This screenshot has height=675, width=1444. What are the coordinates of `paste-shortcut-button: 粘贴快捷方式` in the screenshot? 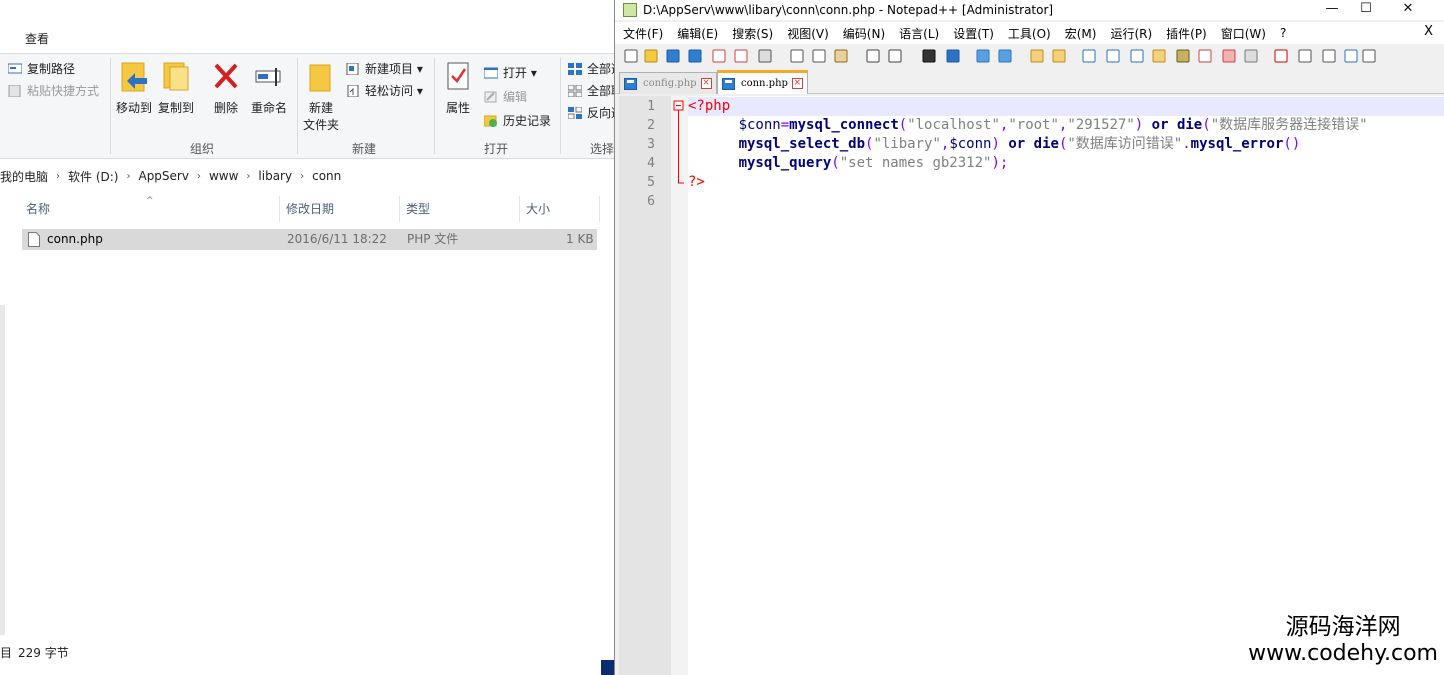 It's located at (53, 90).